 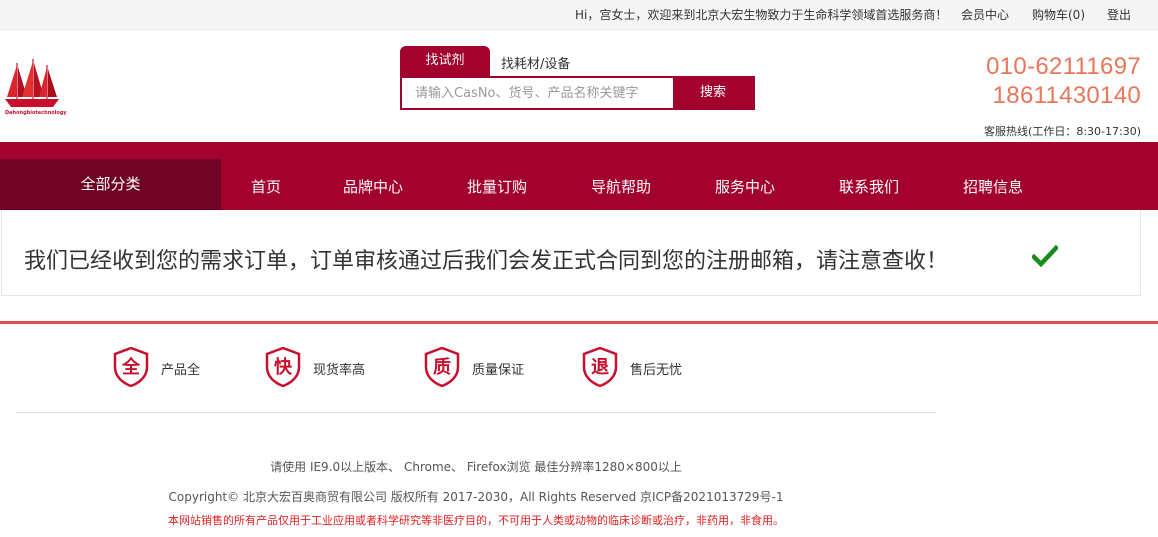 What do you see at coordinates (1119, 14) in the screenshot?
I see `logout-link: 登出` at bounding box center [1119, 14].